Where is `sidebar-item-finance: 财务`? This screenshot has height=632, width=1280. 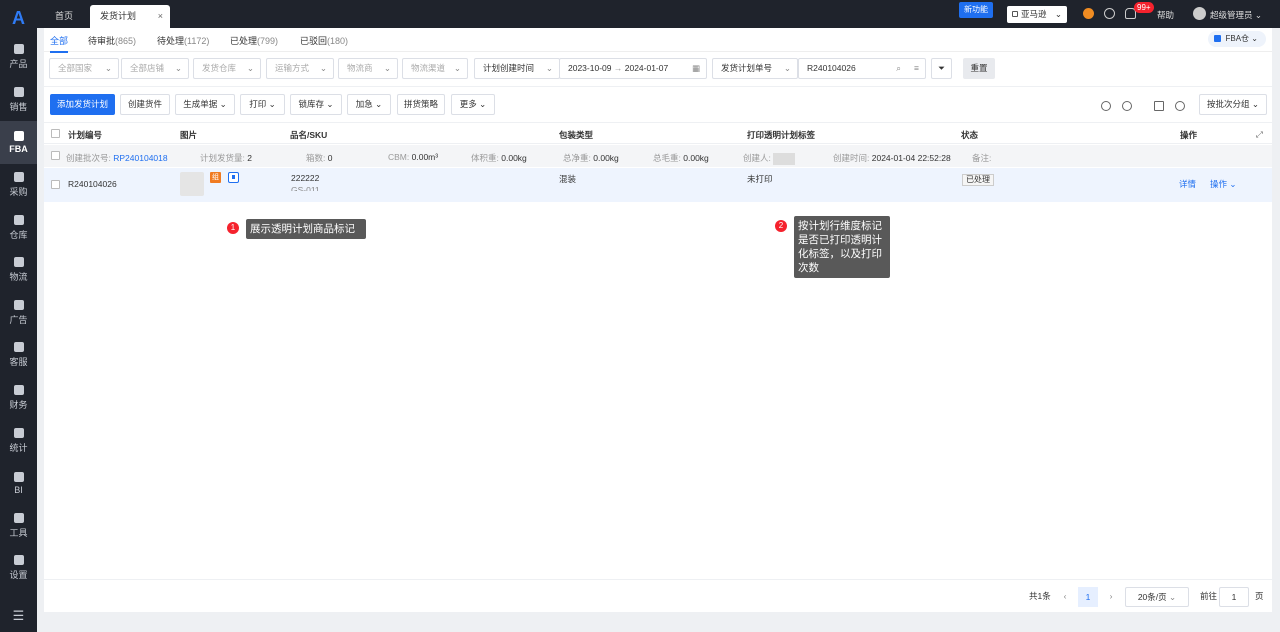
sidebar-item-finance: 财务 is located at coordinates (18, 398).